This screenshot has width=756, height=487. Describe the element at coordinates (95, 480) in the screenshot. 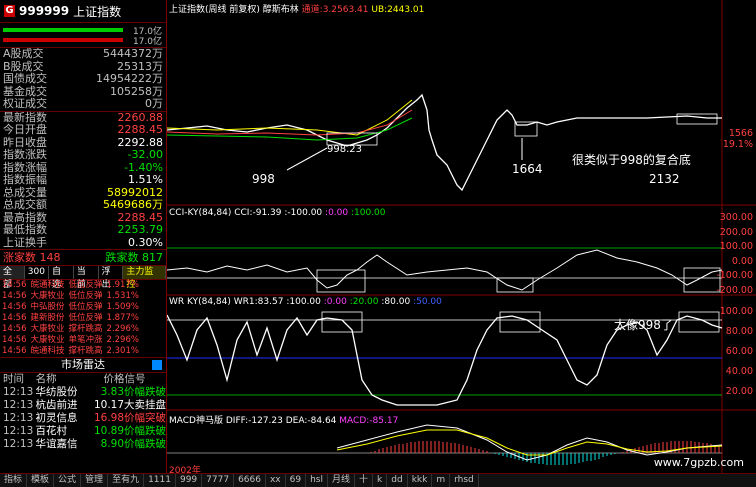

I see `bottom-tab: 管理` at that location.